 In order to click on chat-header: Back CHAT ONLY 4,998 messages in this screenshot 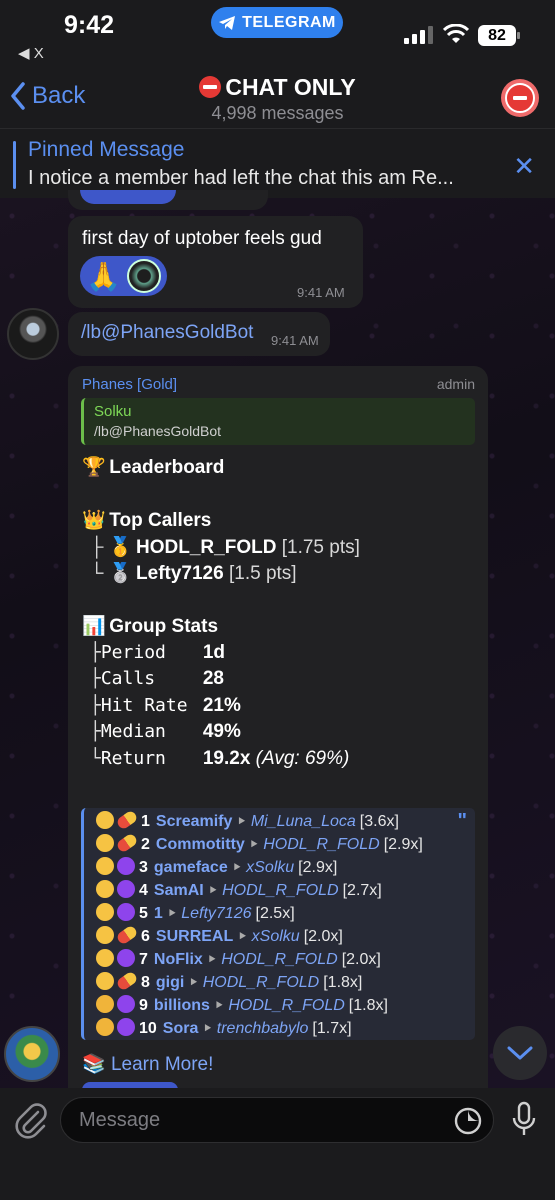, I will do `click(277, 99)`.